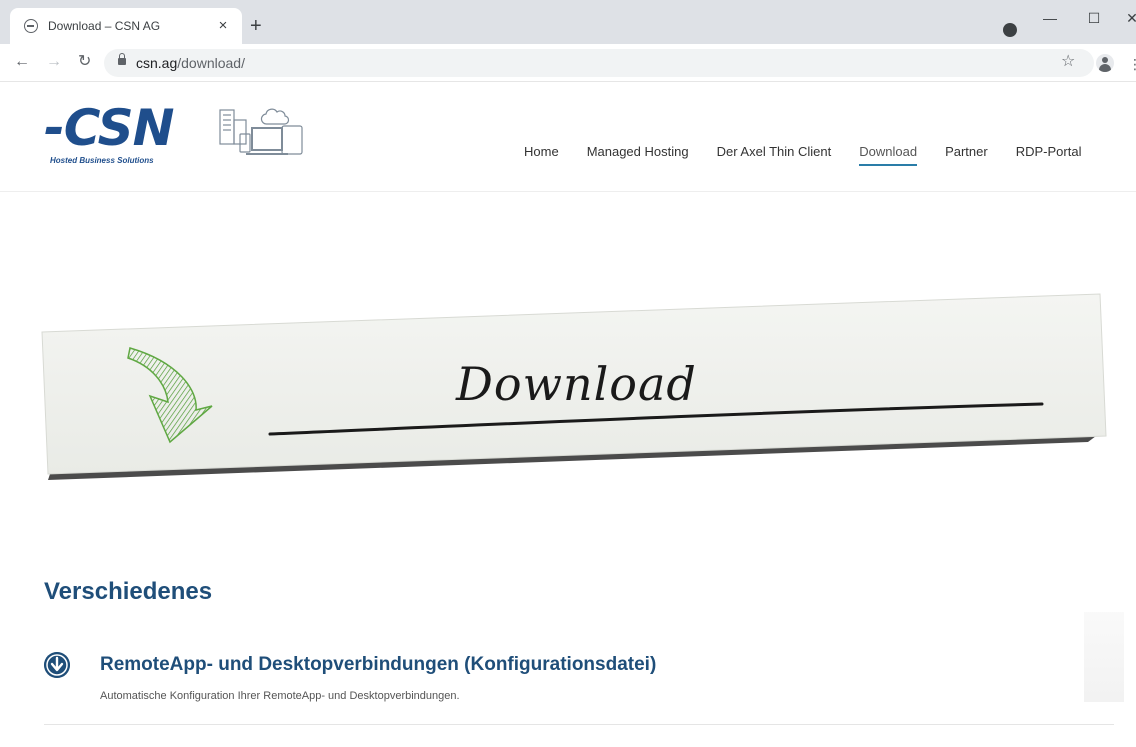 The height and width of the screenshot is (747, 1136). Describe the element at coordinates (109, 128) in the screenshot. I see `logo-wordmark: -CSN` at that location.